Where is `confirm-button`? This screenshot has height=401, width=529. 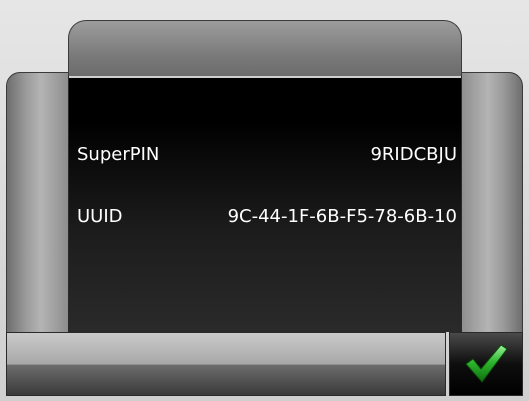
confirm-button is located at coordinates (486, 364).